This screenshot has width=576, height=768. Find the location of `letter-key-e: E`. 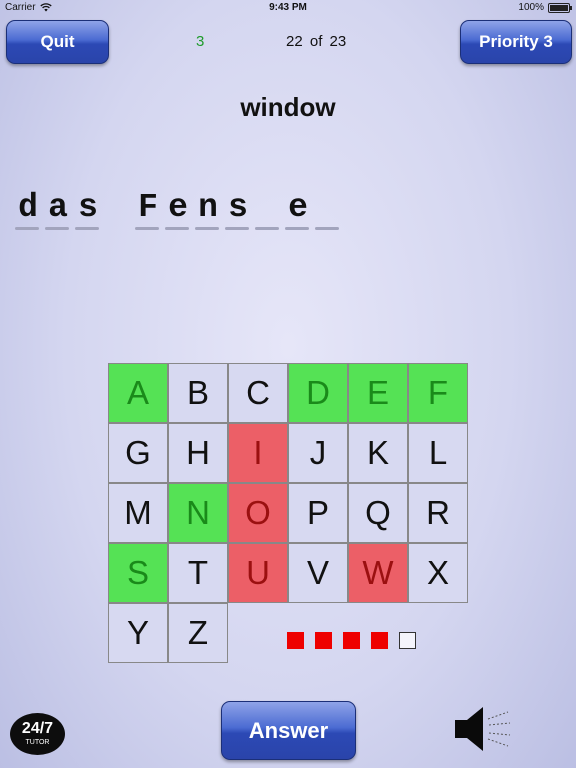

letter-key-e: E is located at coordinates (378, 393).